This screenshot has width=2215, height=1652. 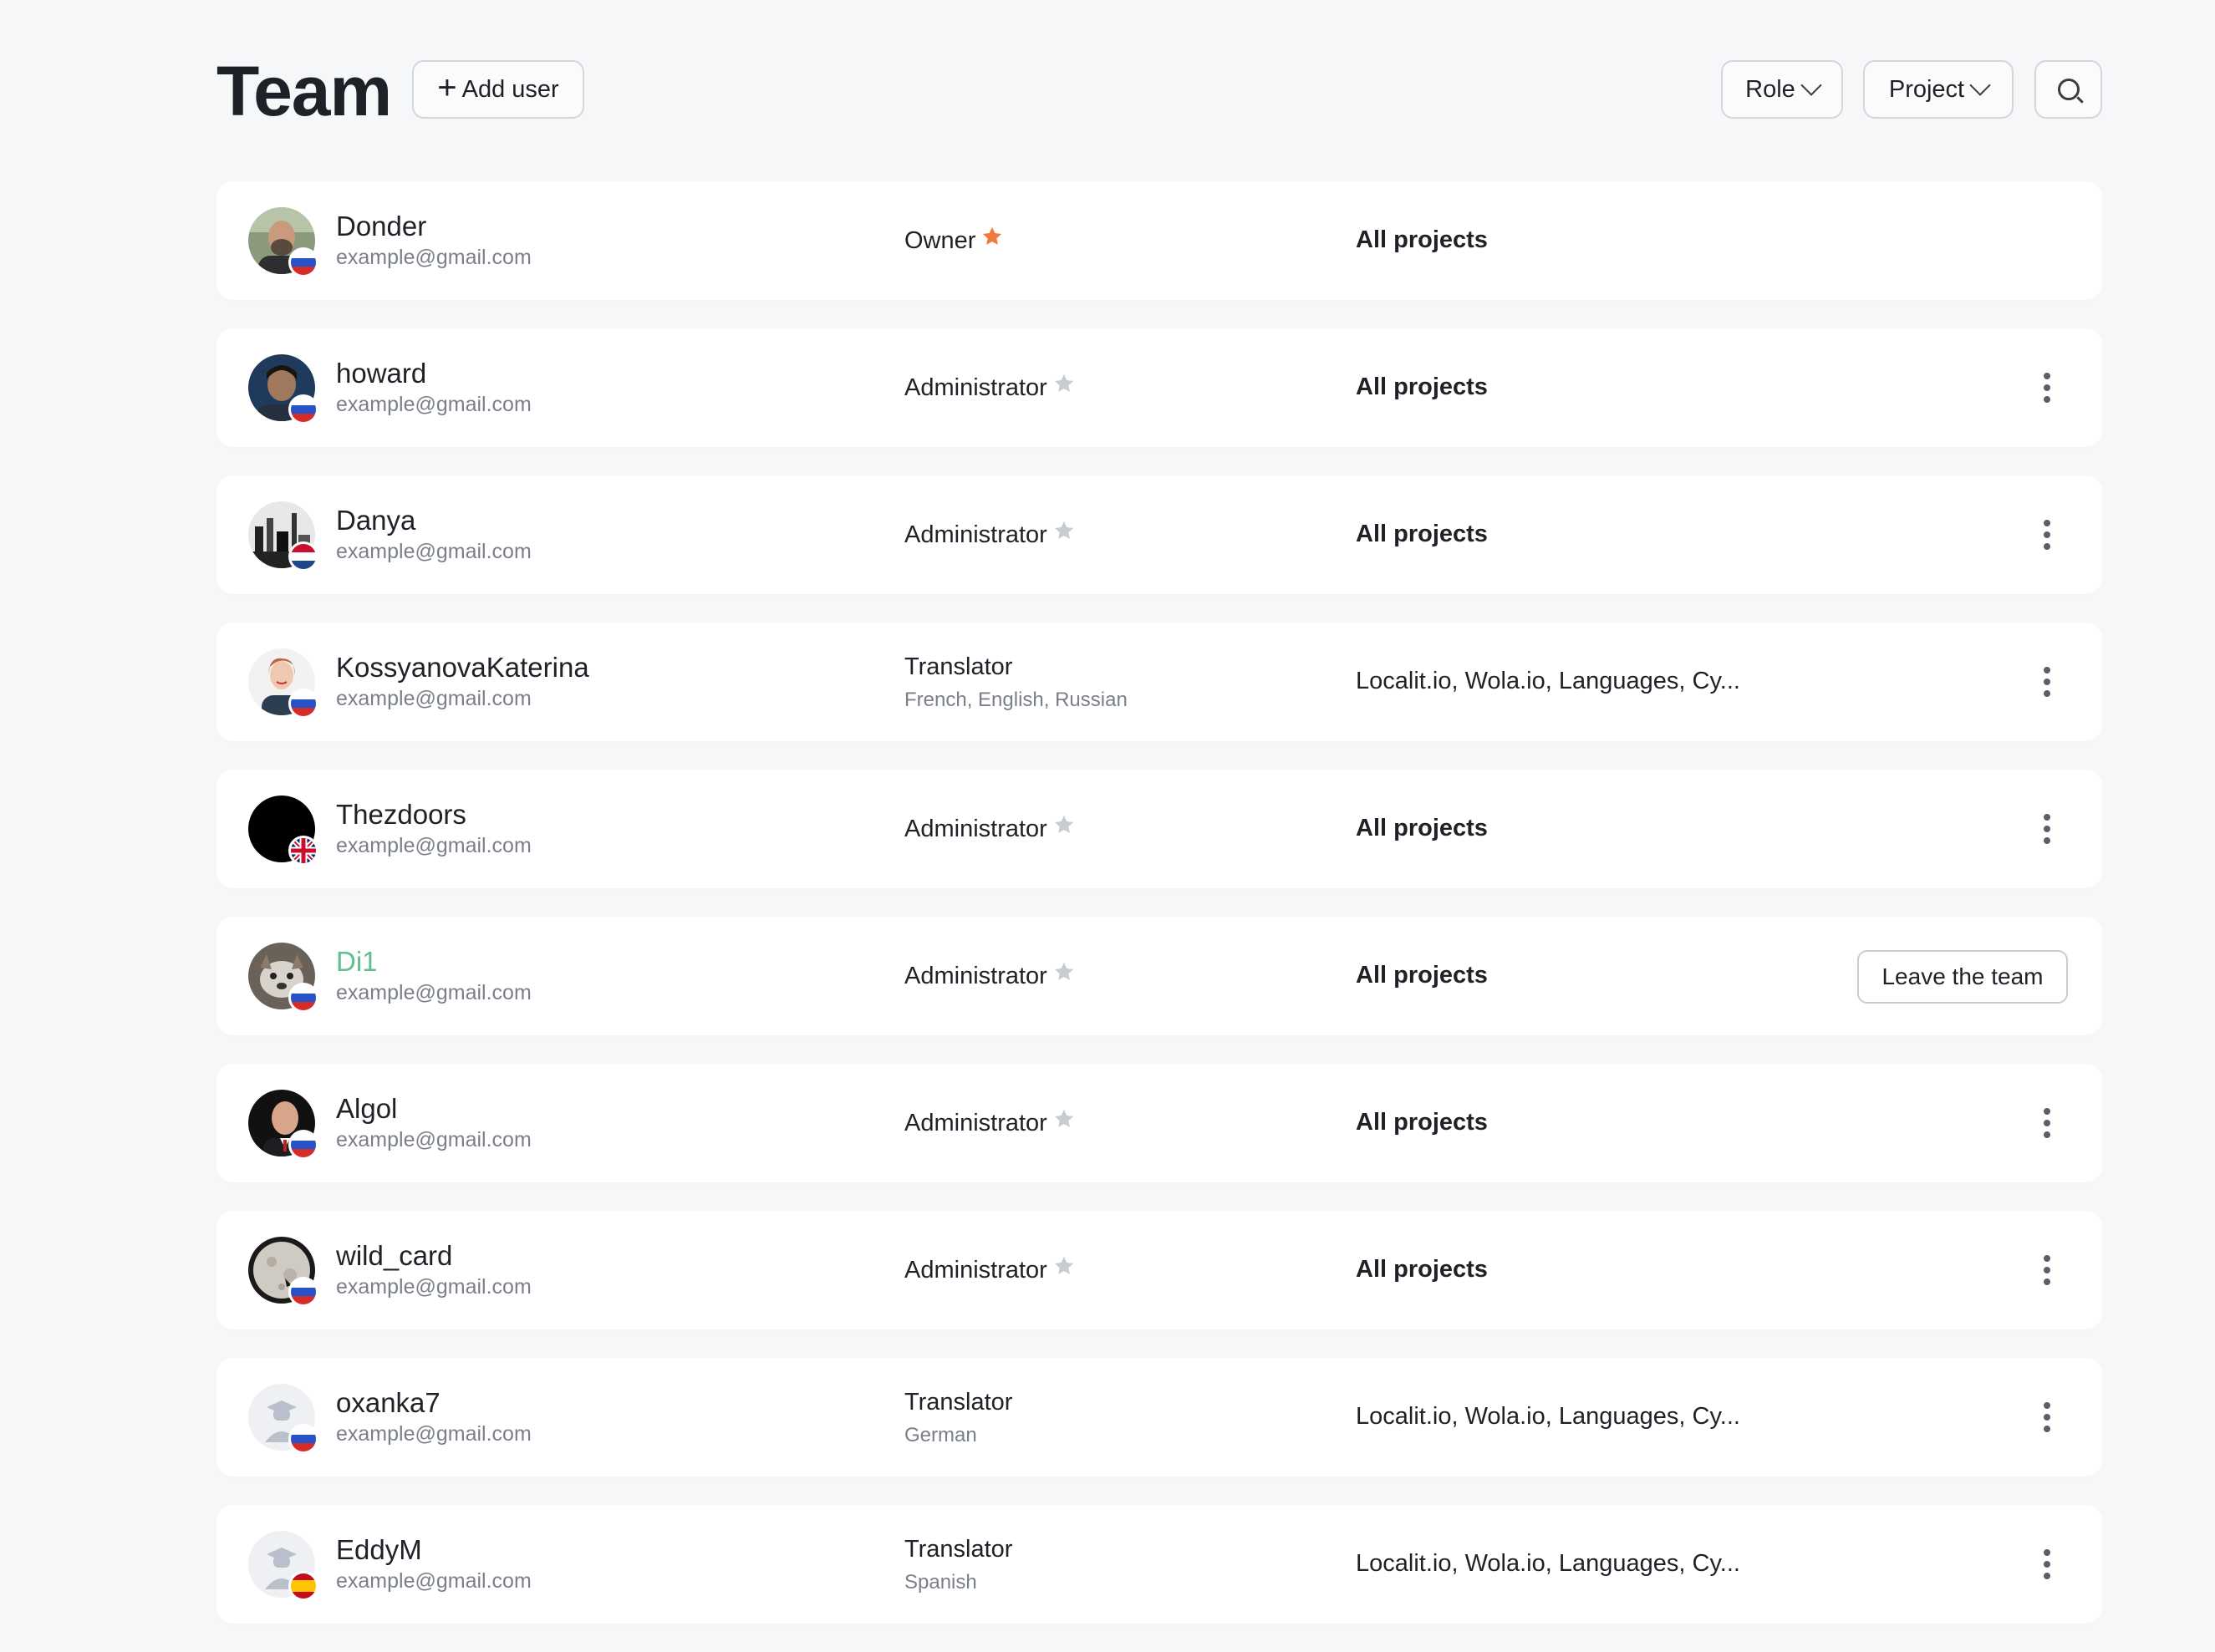 I want to click on add-user-button: + Add user, so click(x=498, y=90).